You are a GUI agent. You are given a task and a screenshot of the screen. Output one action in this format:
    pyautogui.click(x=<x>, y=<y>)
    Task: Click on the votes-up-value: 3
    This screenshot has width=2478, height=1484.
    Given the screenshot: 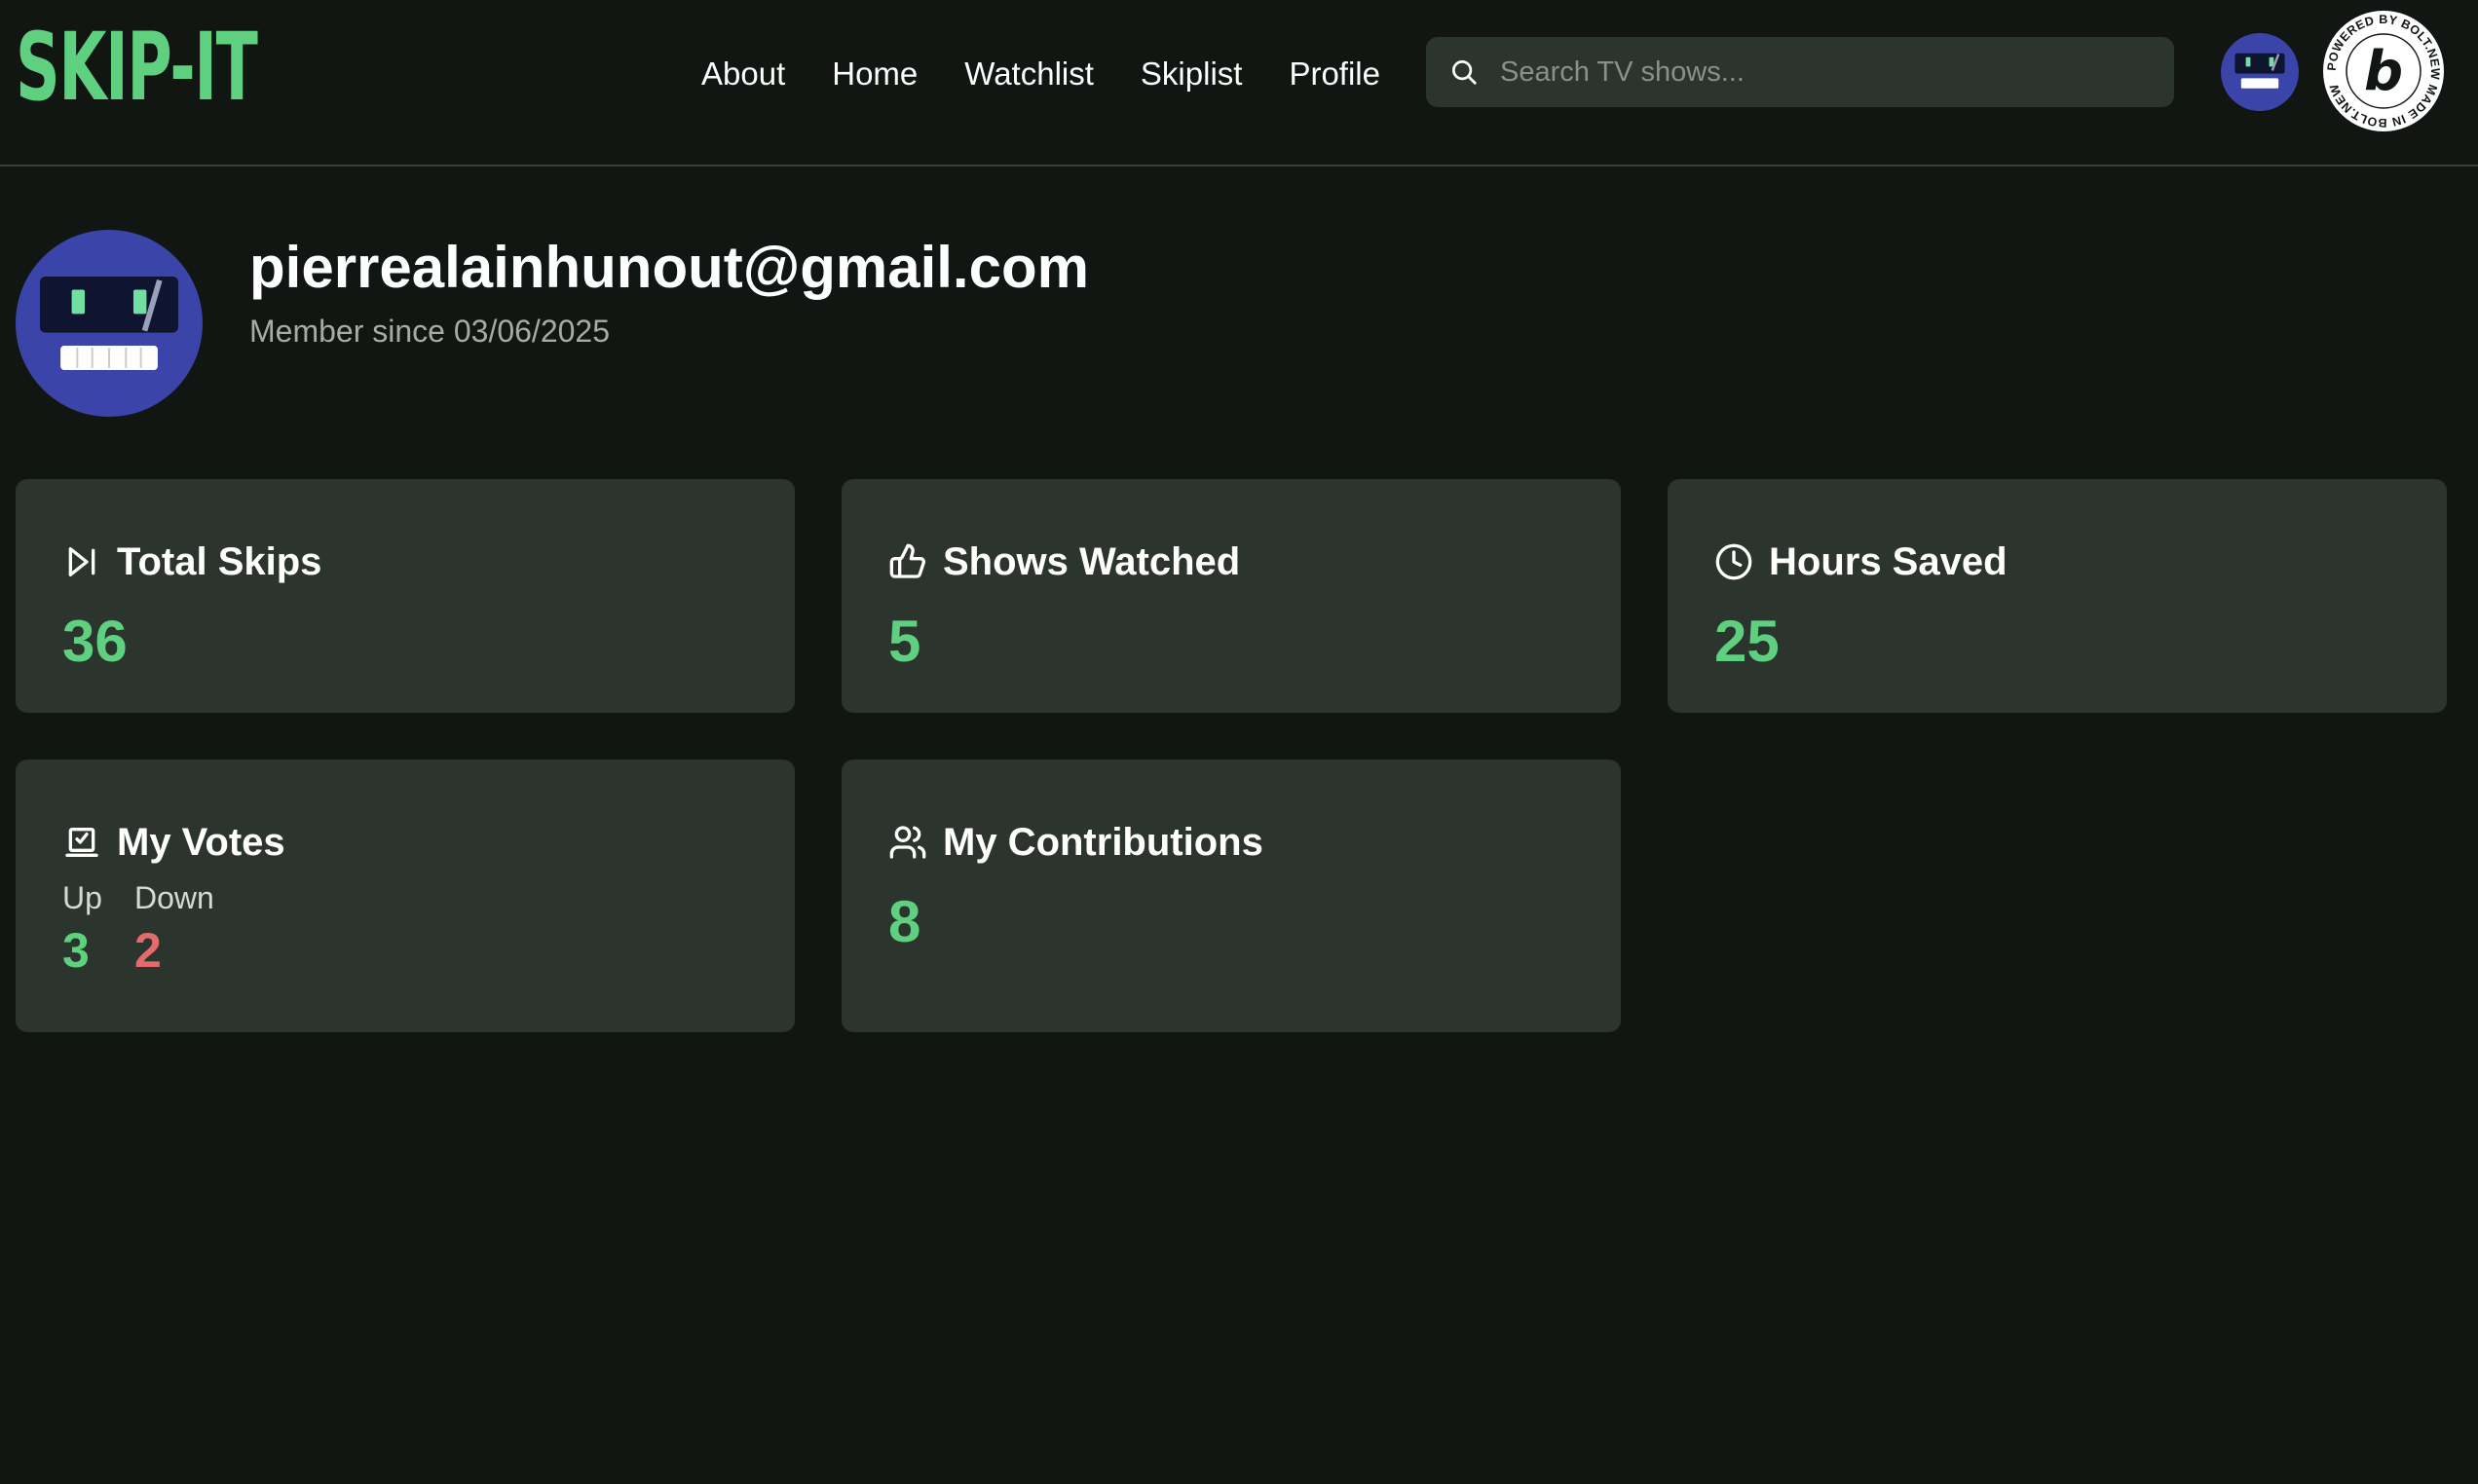 What is the action you would take?
    pyautogui.click(x=76, y=950)
    